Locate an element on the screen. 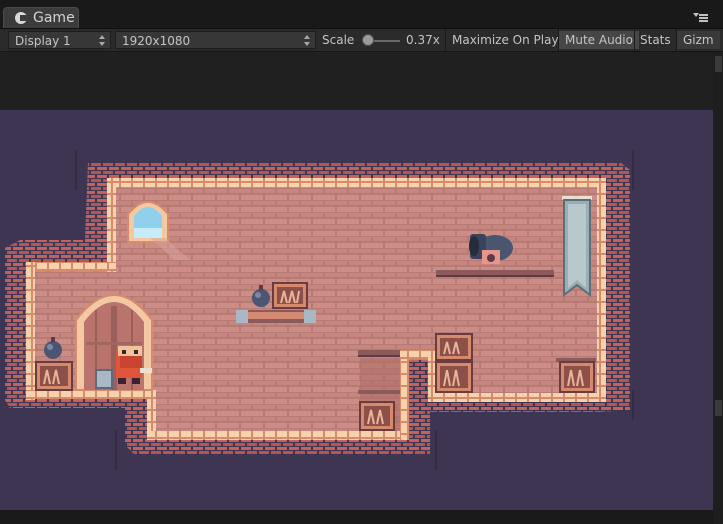 This screenshot has width=723, height=524. tab-label: Game is located at coordinates (54, 18).